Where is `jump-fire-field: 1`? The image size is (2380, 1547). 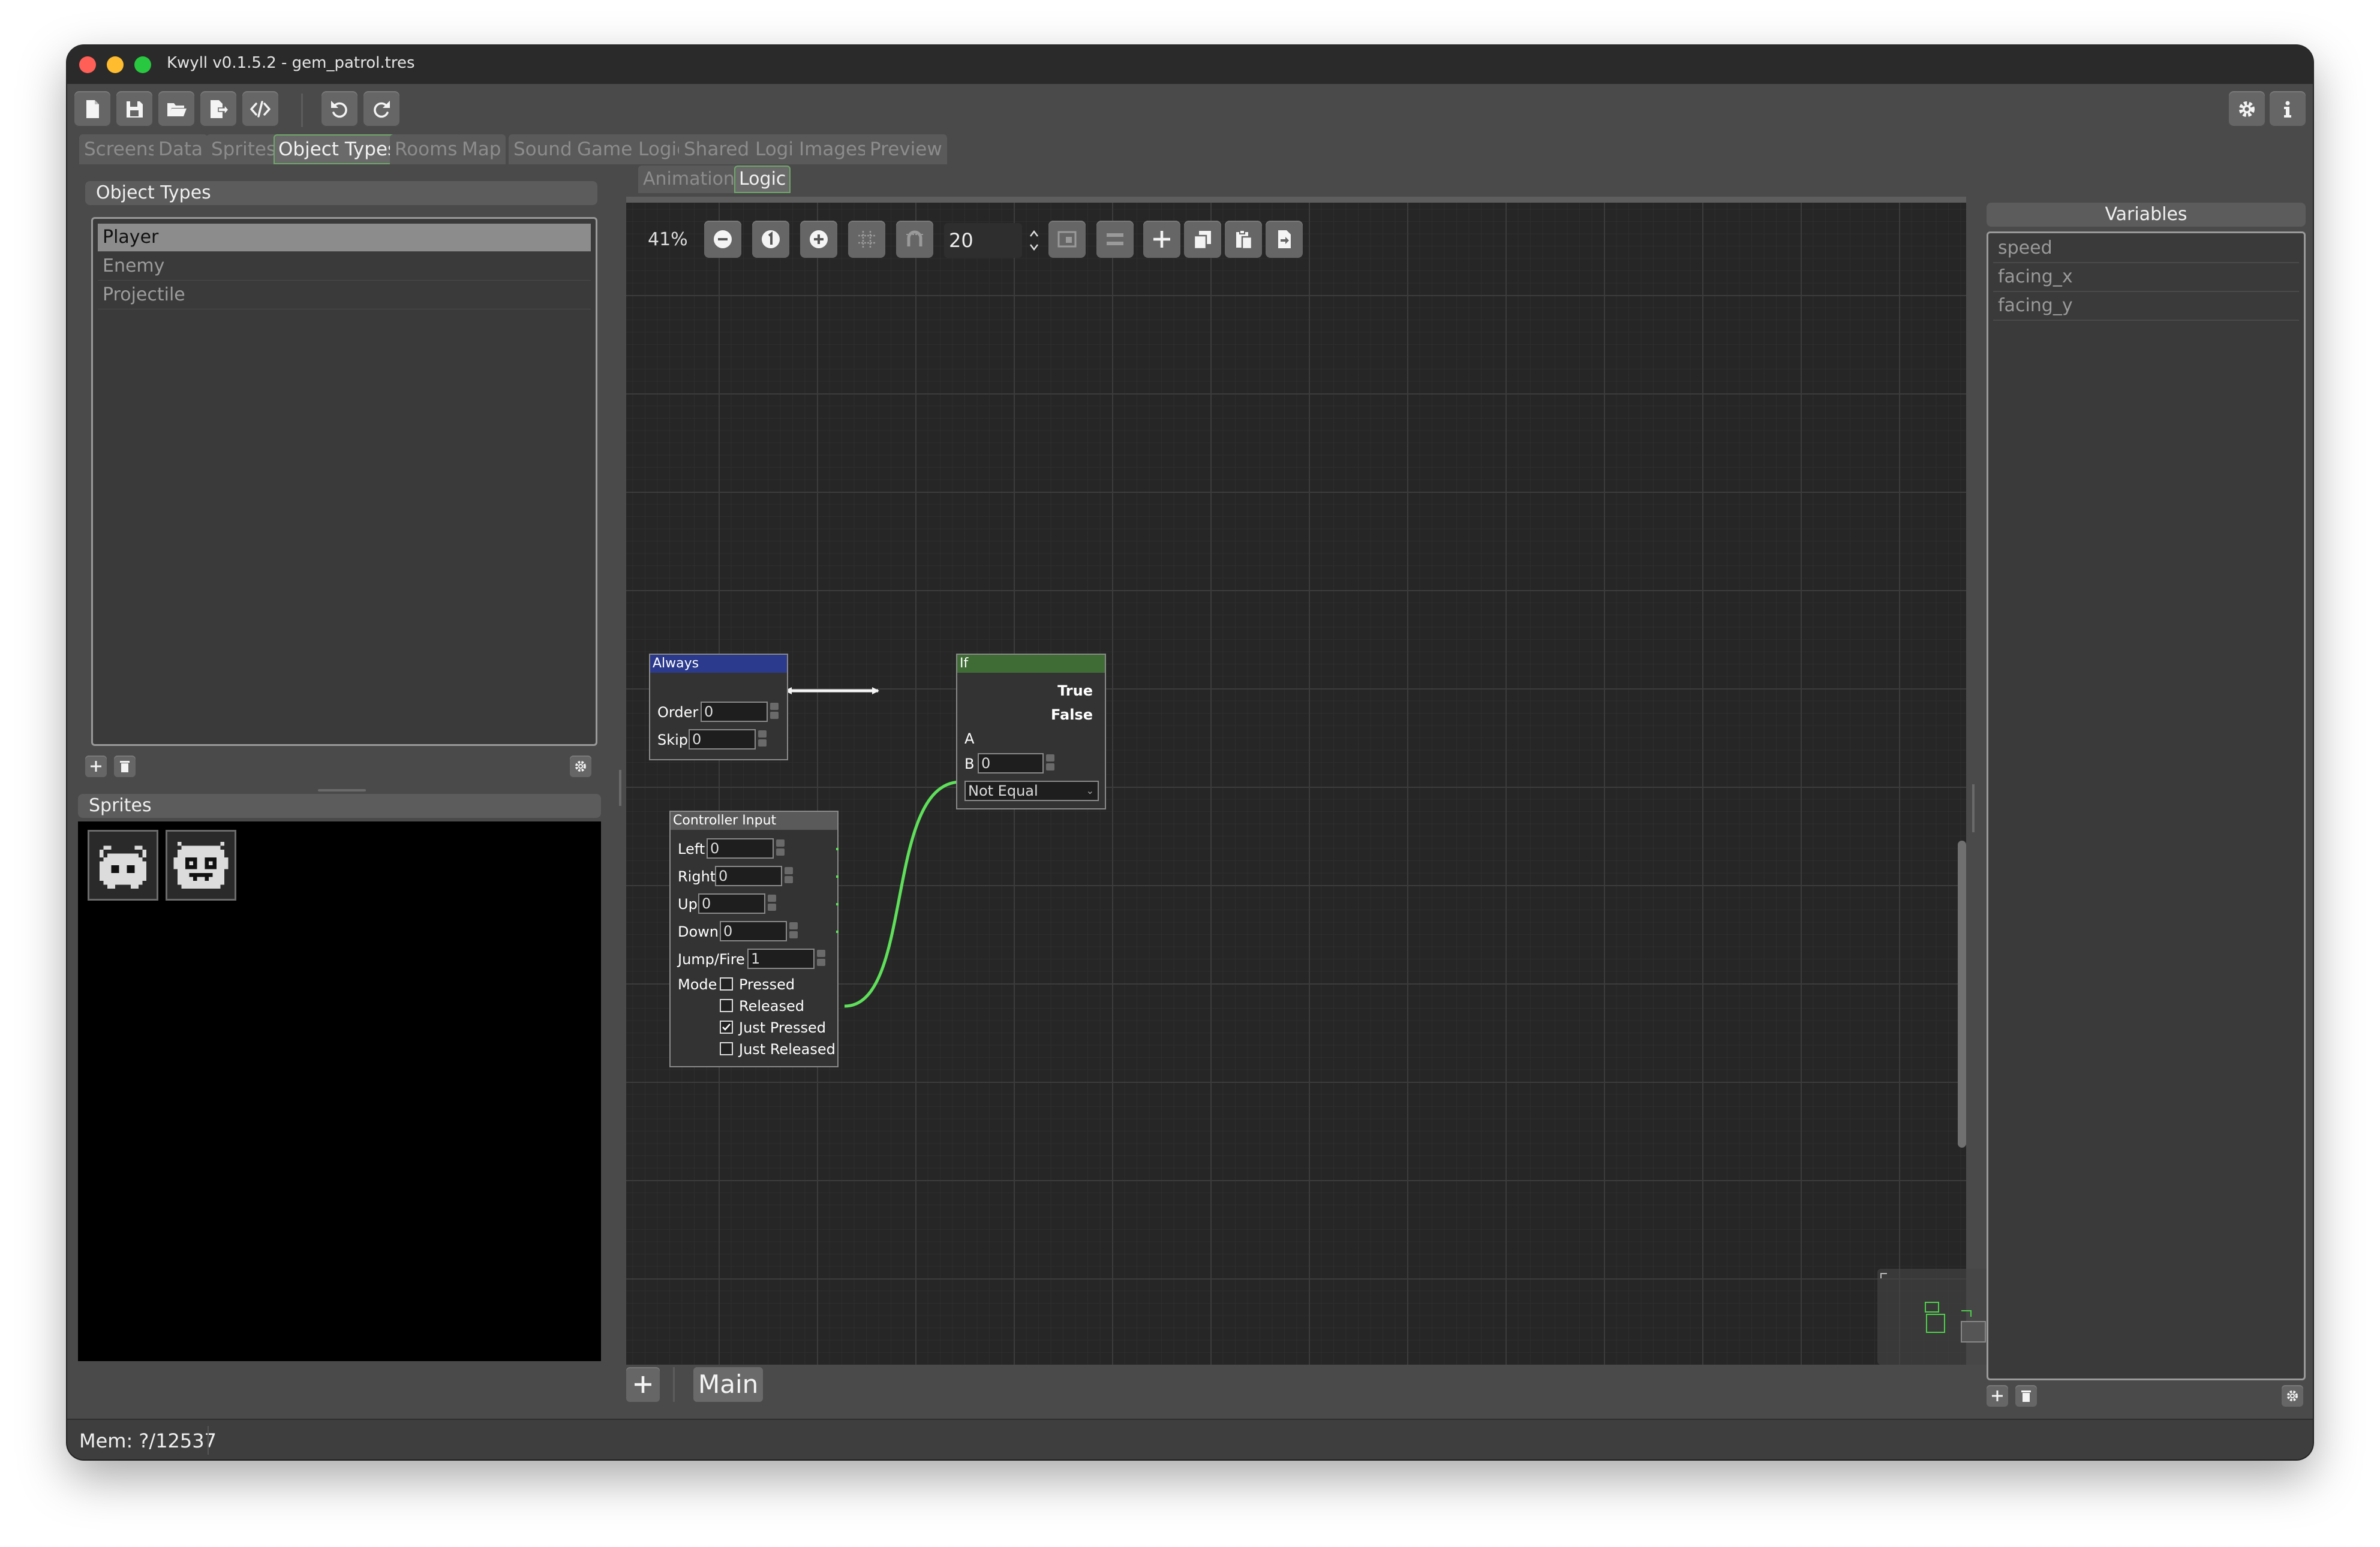
jump-fire-field: 1 is located at coordinates (781, 959).